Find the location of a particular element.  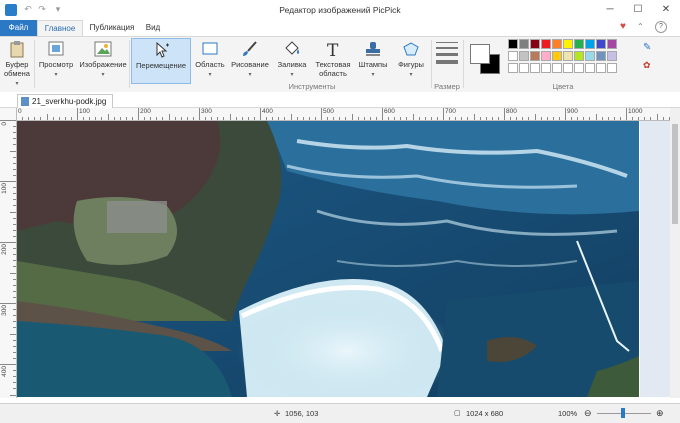

color-wheel-icon: ✿ is located at coordinates (647, 65).